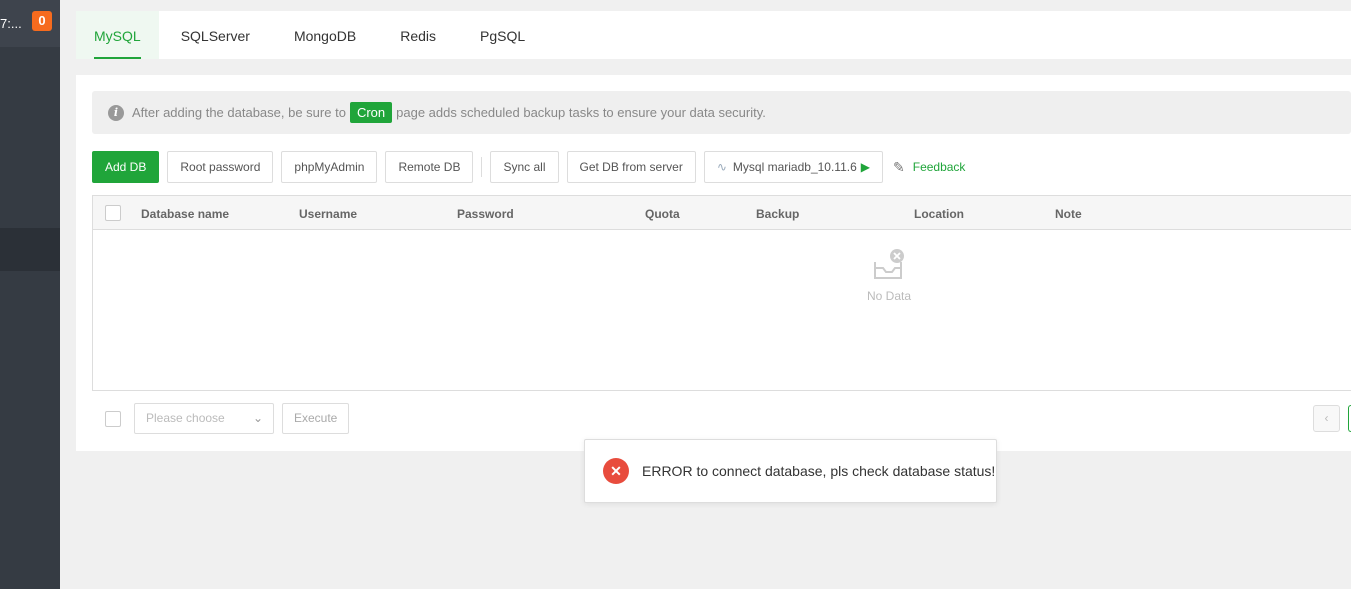 The height and width of the screenshot is (589, 1351). What do you see at coordinates (899, 166) in the screenshot?
I see `edit-icon: ✎` at bounding box center [899, 166].